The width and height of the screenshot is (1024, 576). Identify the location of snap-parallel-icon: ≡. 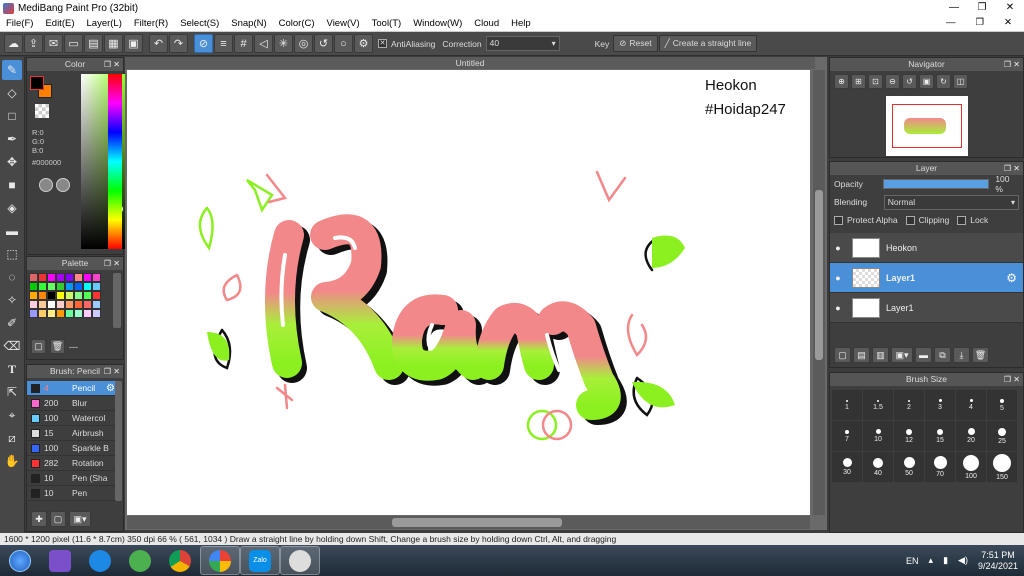
(223, 43).